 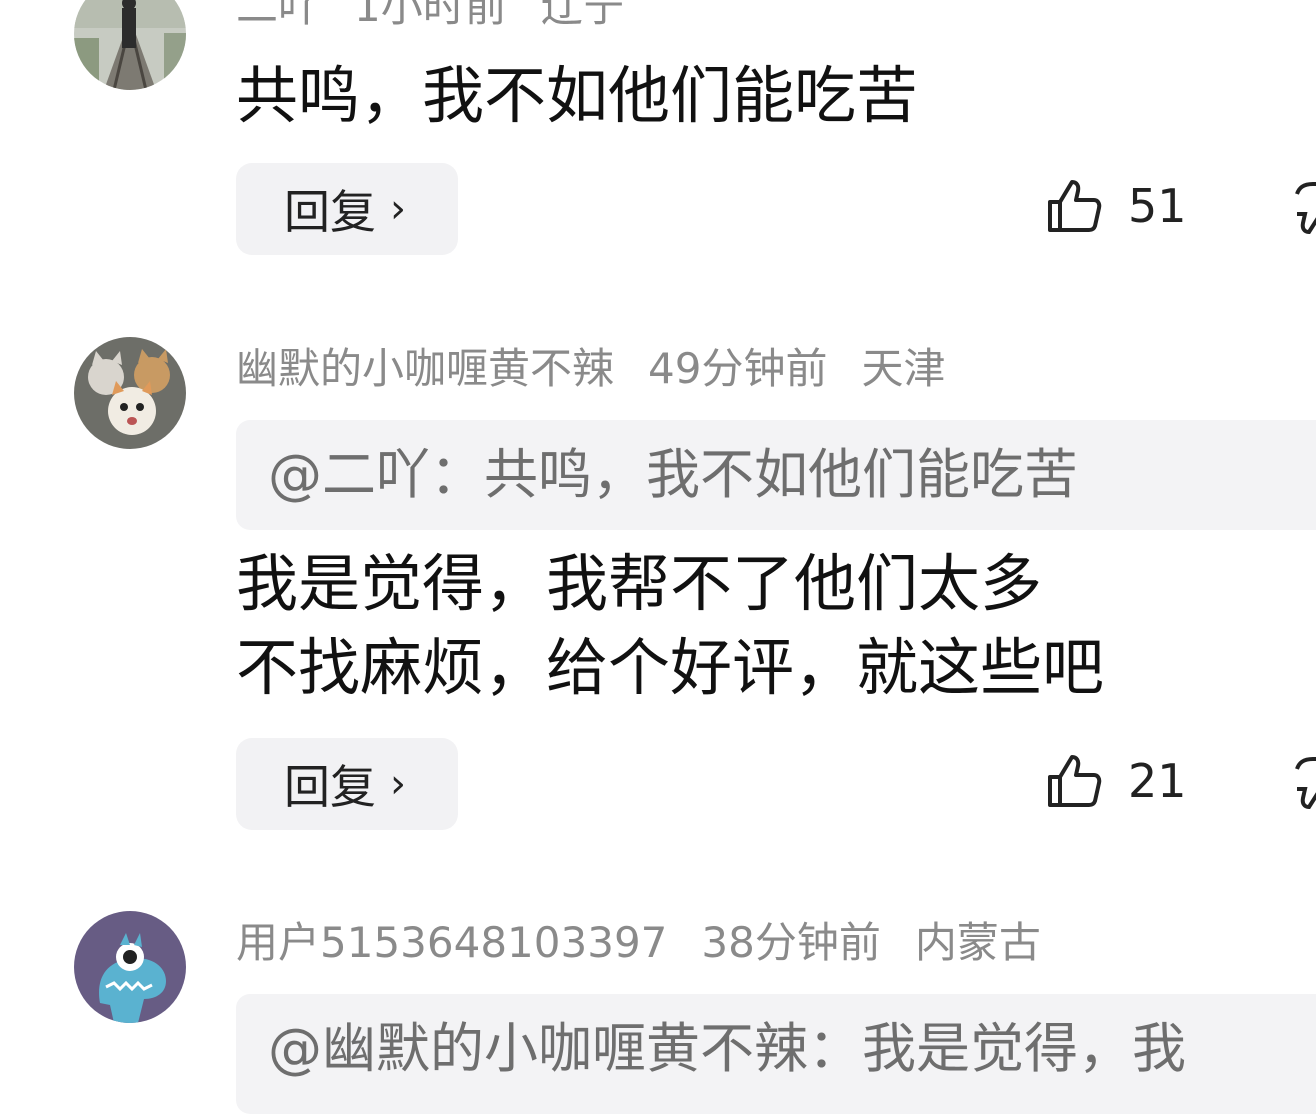 What do you see at coordinates (977, 942) in the screenshot?
I see `location: 内蒙古` at bounding box center [977, 942].